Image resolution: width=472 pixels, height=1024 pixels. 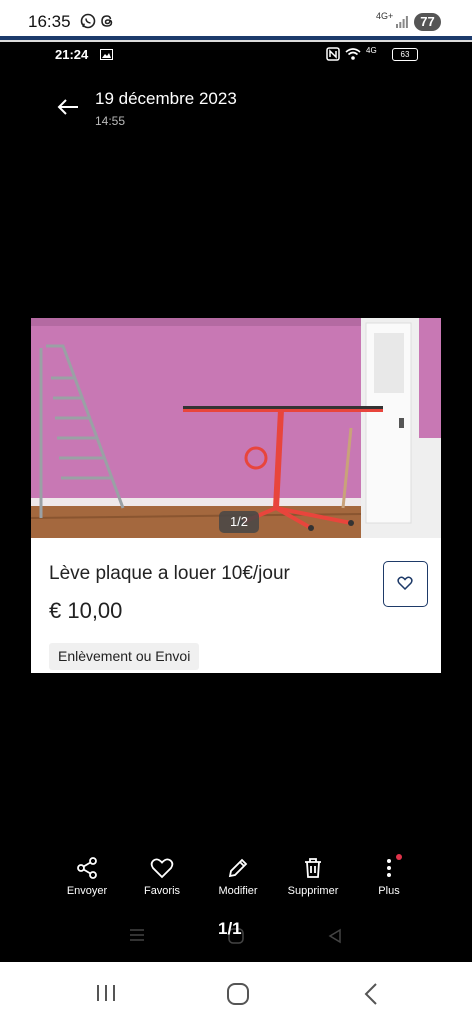 What do you see at coordinates (405, 54) in the screenshot?
I see `inner-battery: 63` at bounding box center [405, 54].